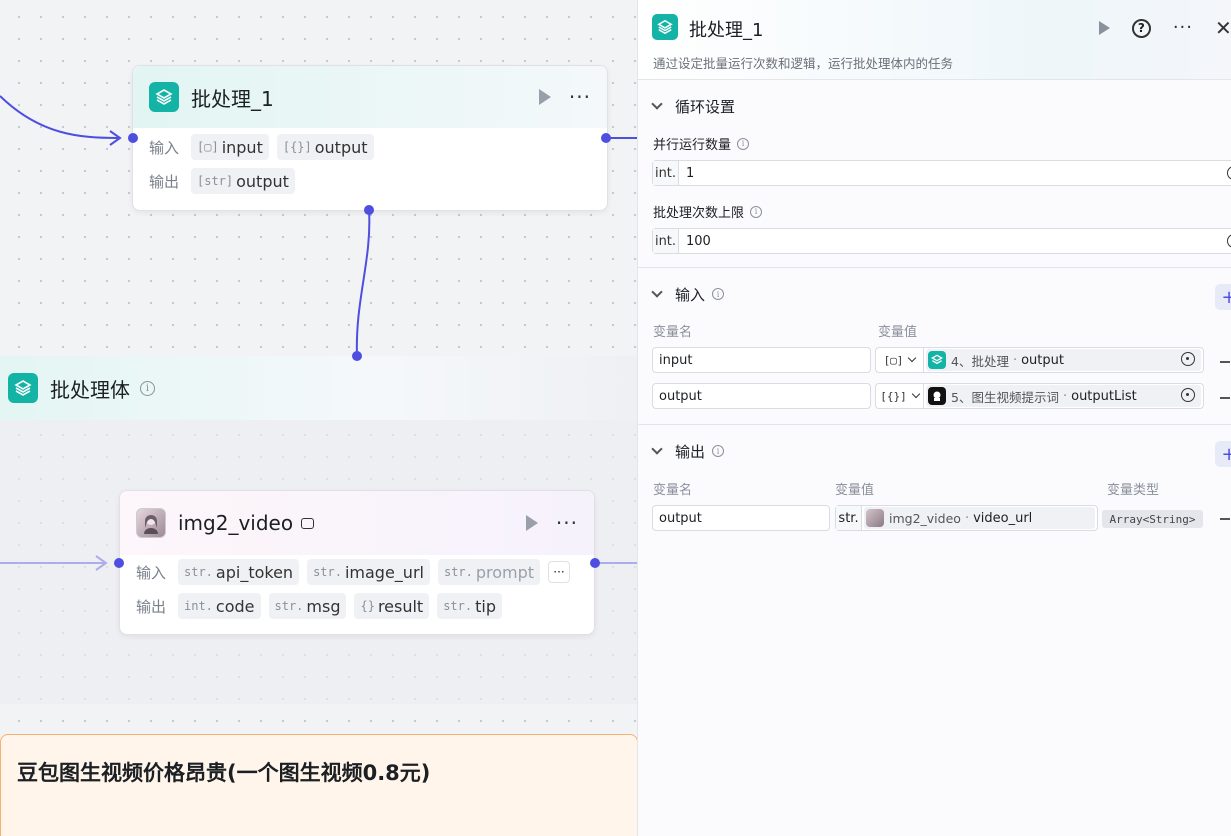 This screenshot has width=1231, height=836. Describe the element at coordinates (893, 396) in the screenshot. I see `type-glyph: [{}]` at that location.